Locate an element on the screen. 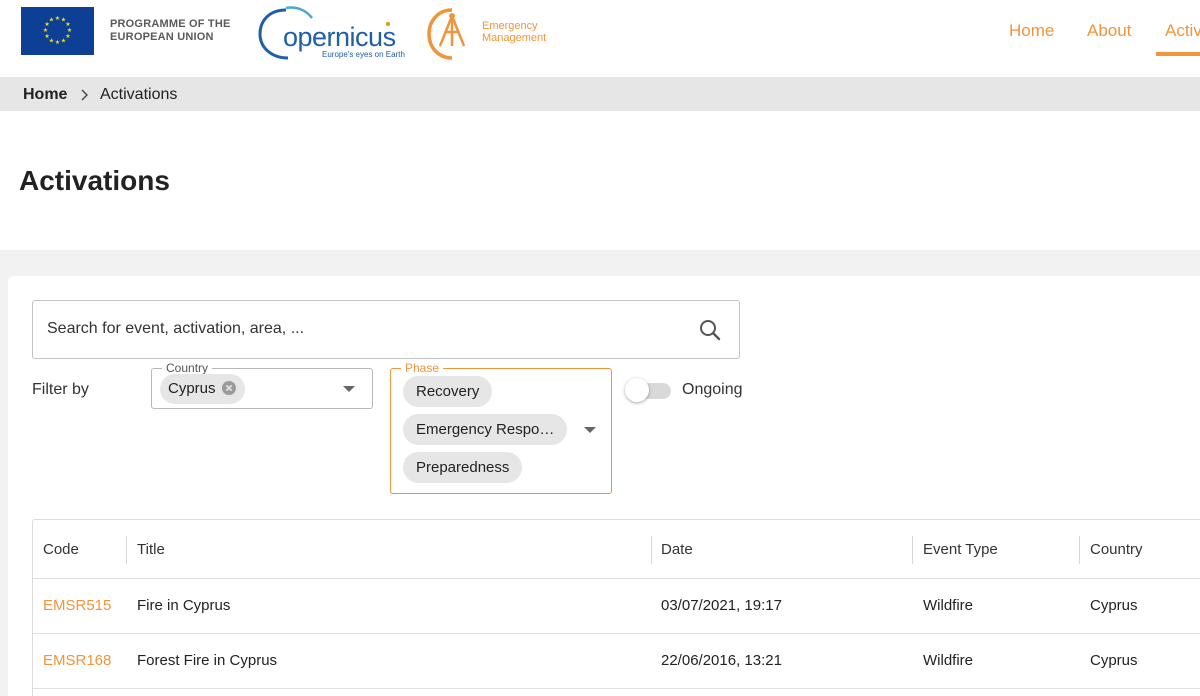  eu-flag-logo: ★ ★ ★ ★ ★ ★ ★ ★ ★ ★ ★ ★ is located at coordinates (57, 31).